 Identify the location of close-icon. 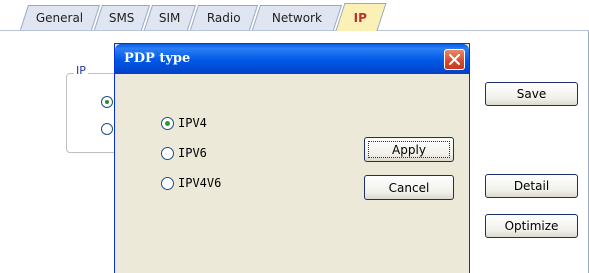
(454, 59).